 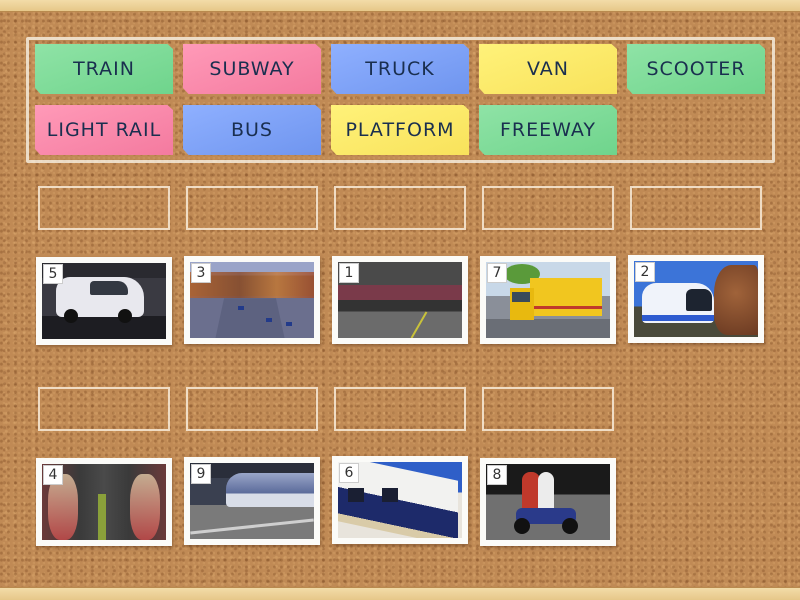 I want to click on truck-image: 7, so click(x=548, y=300).